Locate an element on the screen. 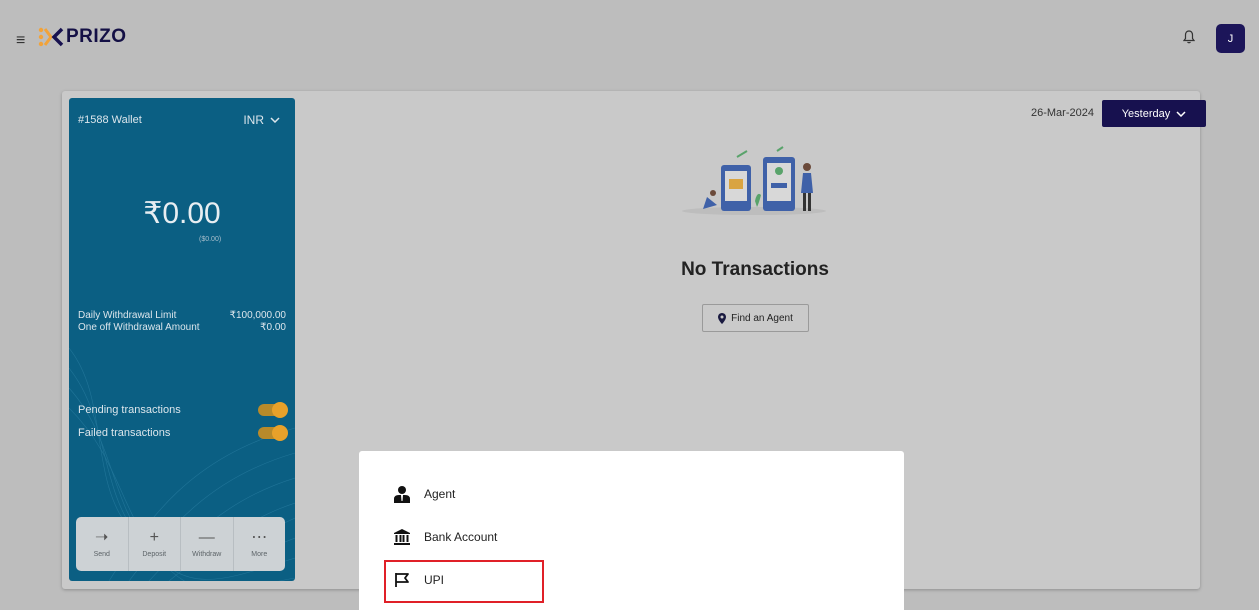  wallet-background-waves is located at coordinates (182, 464).